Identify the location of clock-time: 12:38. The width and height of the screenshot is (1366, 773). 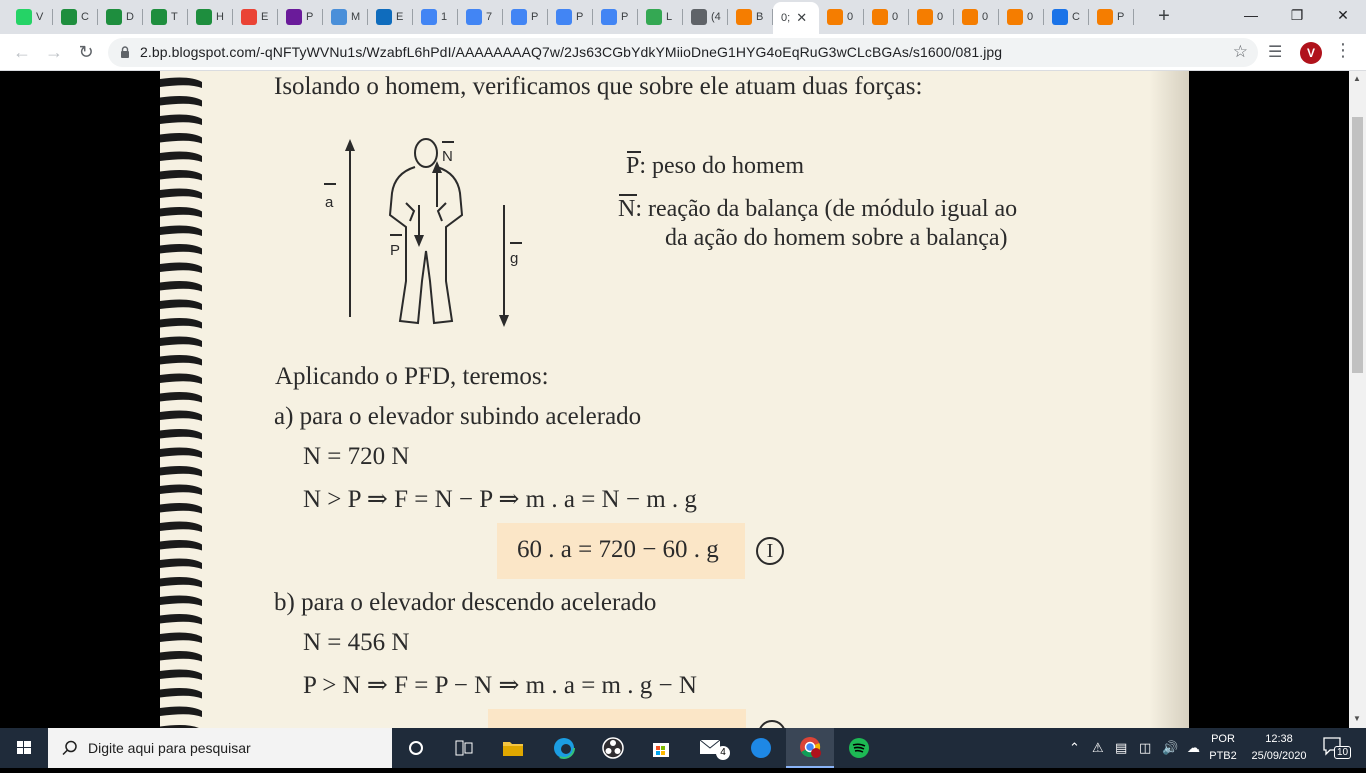
(1279, 739).